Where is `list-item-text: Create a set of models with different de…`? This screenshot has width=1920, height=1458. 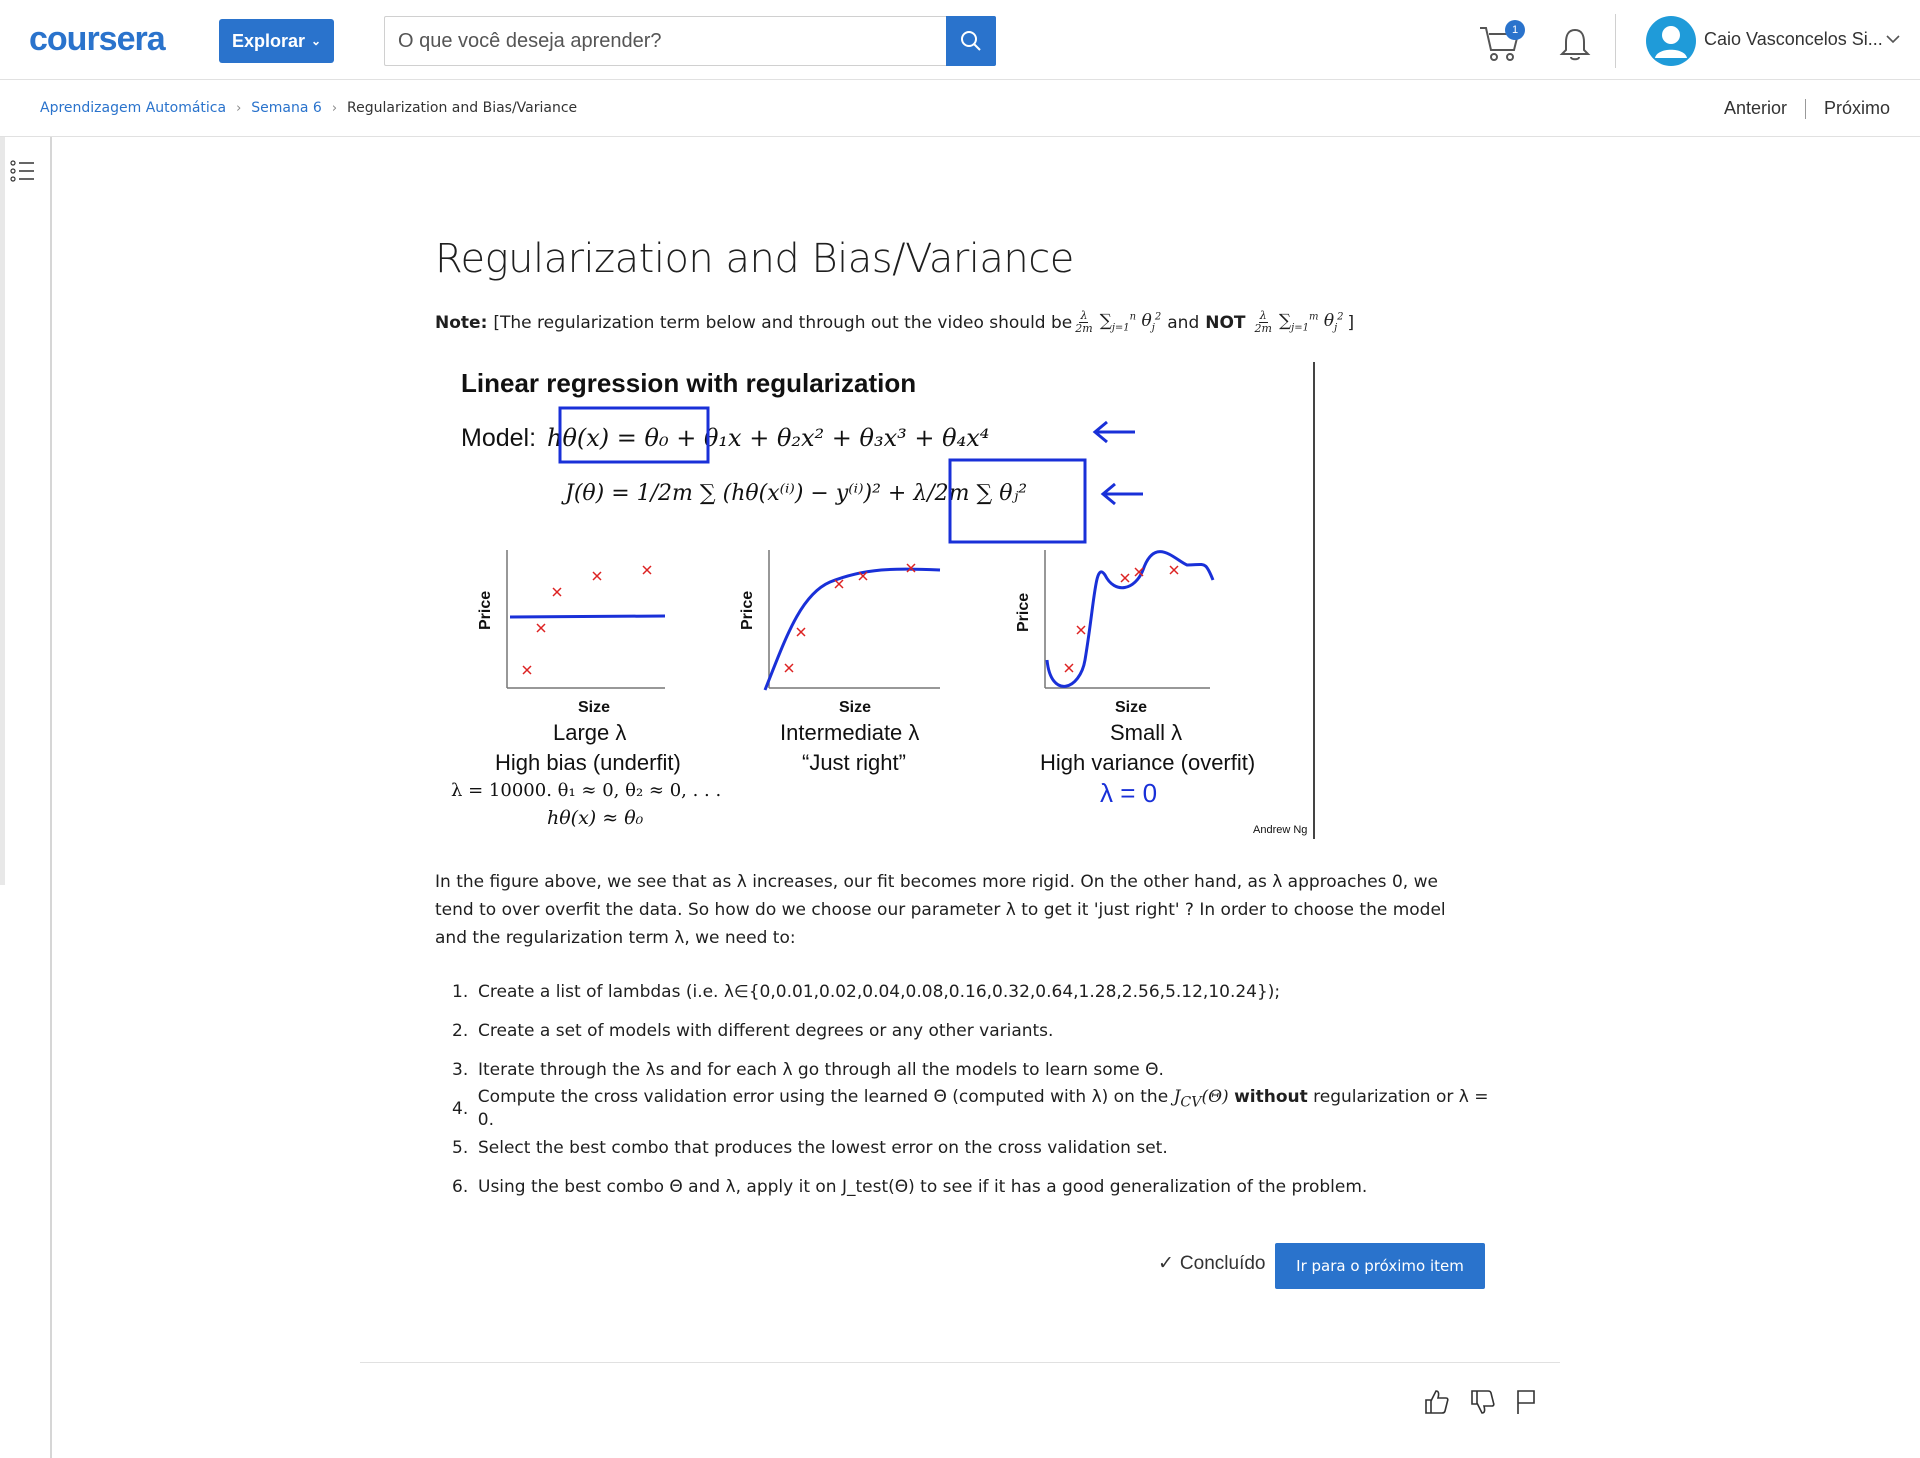 list-item-text: Create a set of models with different de… is located at coordinates (766, 1030).